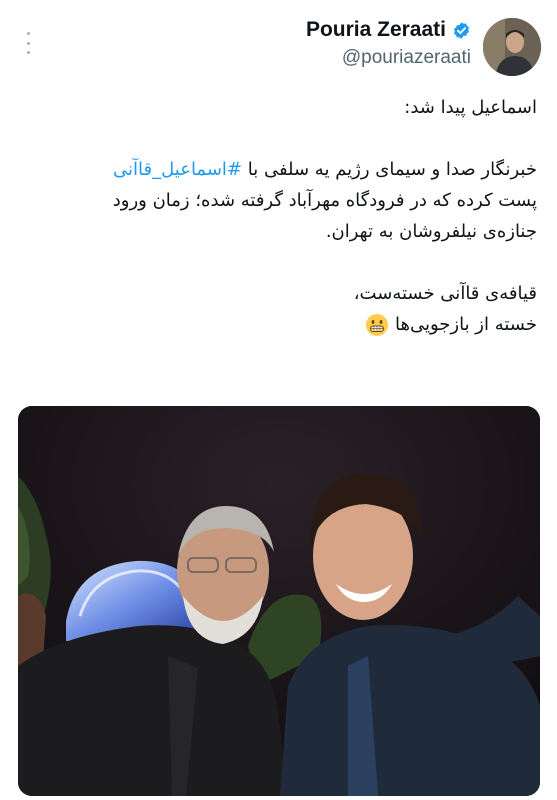  I want to click on display-name-row: Pouria Zeraati, so click(388, 30).